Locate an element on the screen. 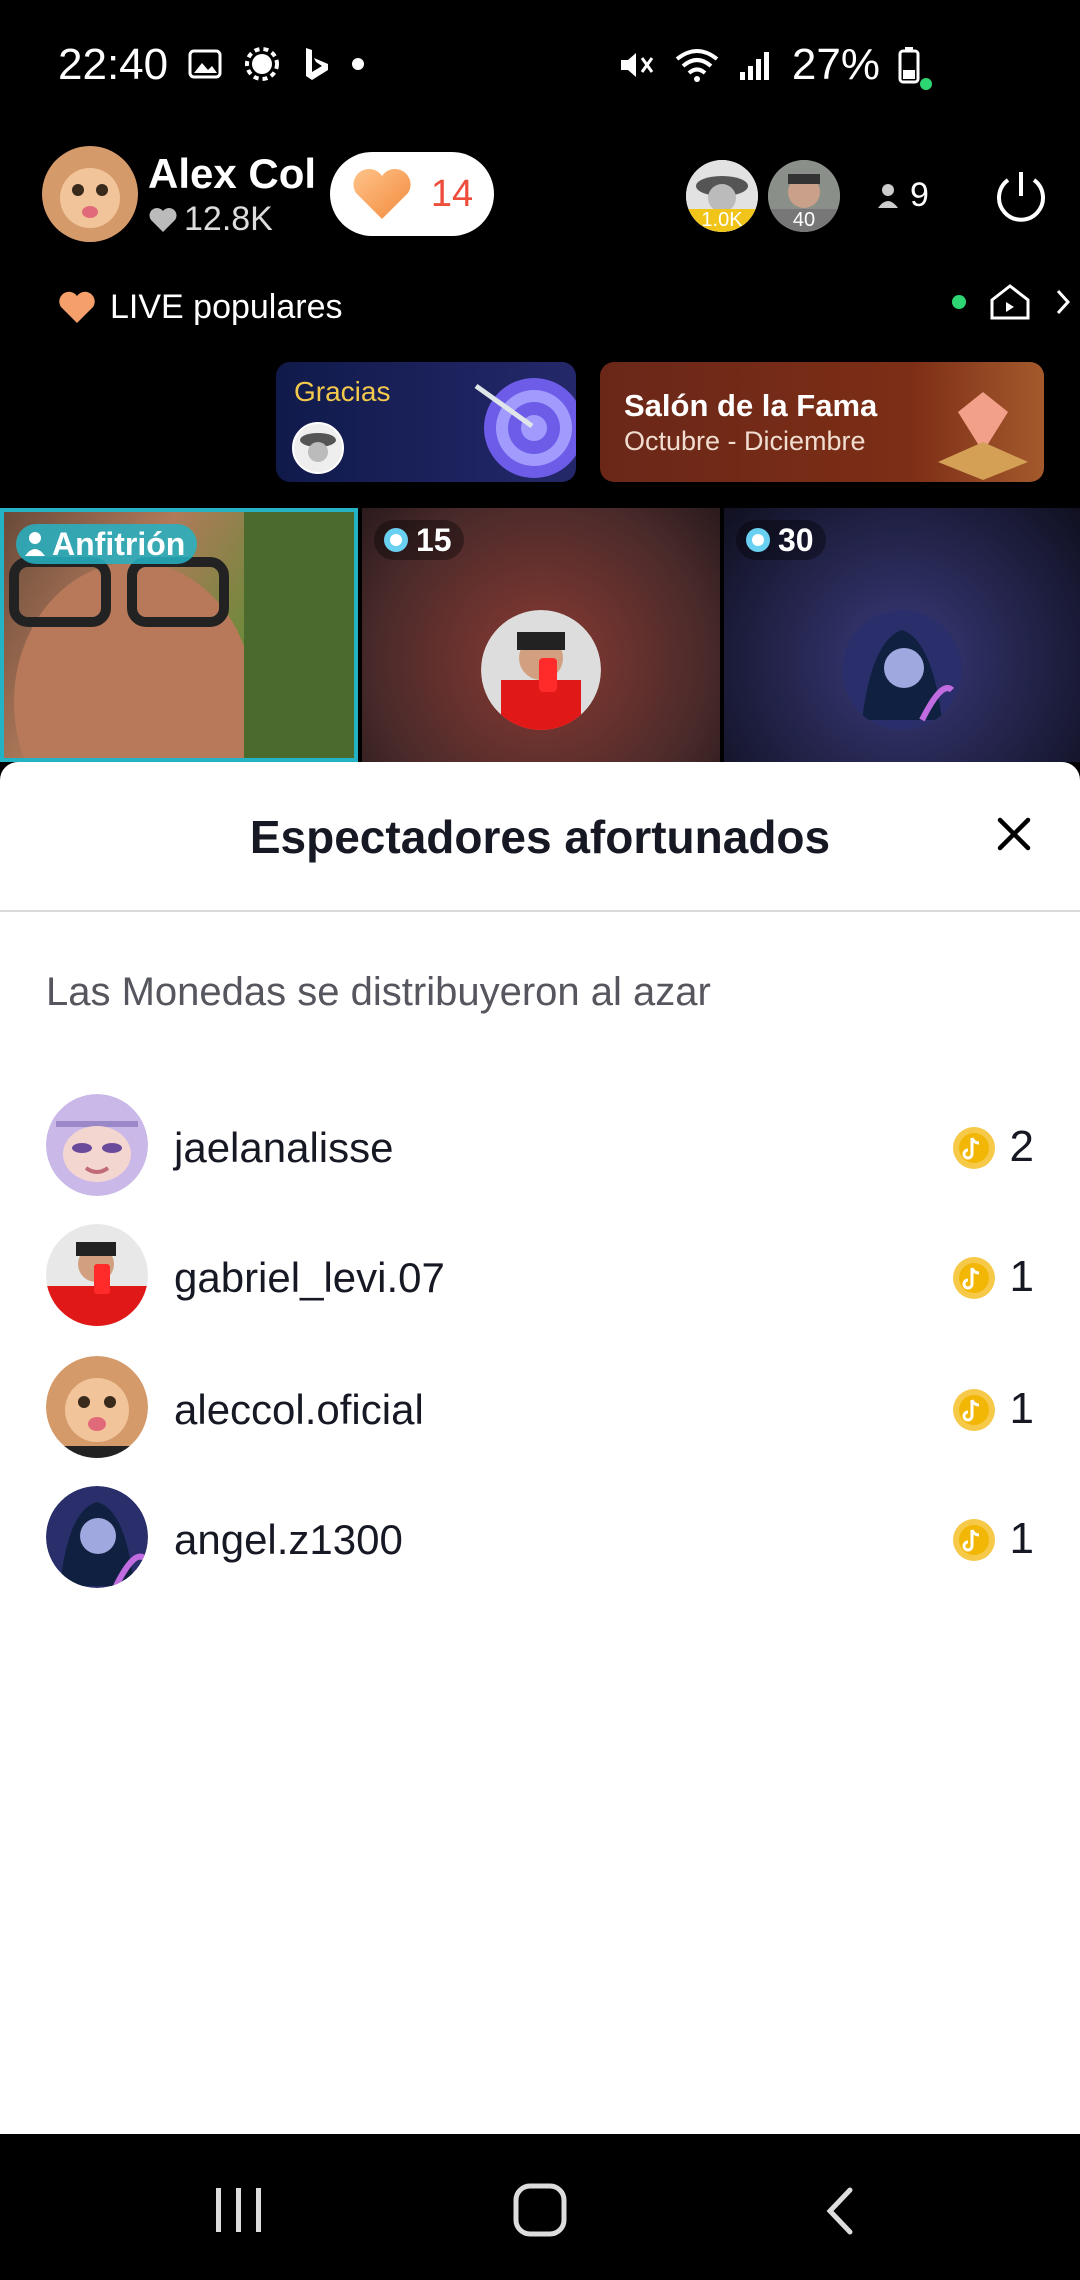  host-likes-count: 12.8K is located at coordinates (228, 219).